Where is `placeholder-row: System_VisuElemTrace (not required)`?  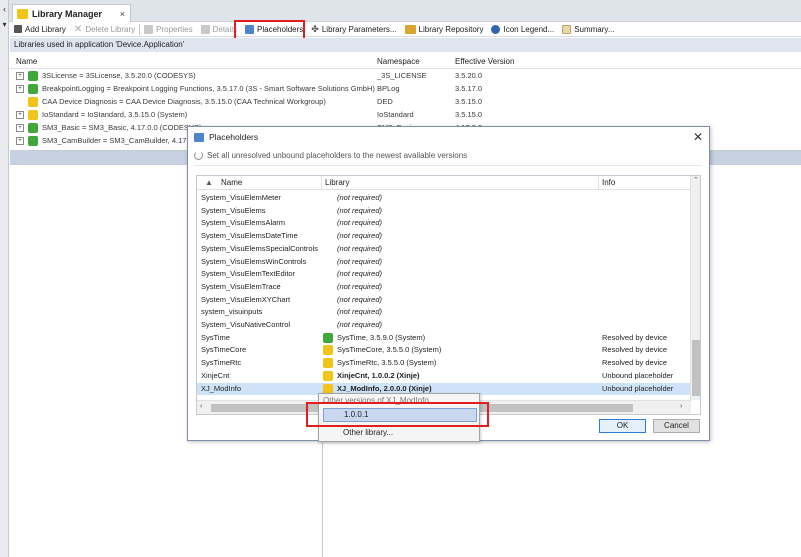
placeholder-row: System_VisuElemTrace (not required) is located at coordinates (444, 287).